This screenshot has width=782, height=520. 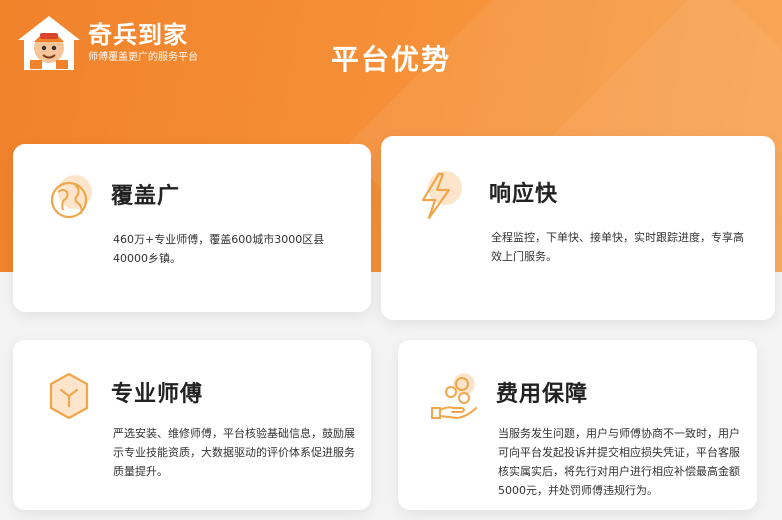 What do you see at coordinates (617, 247) in the screenshot?
I see `card-description: 全程监控，下单快、接单快，实时跟踪进度，专享高效上门服务。` at bounding box center [617, 247].